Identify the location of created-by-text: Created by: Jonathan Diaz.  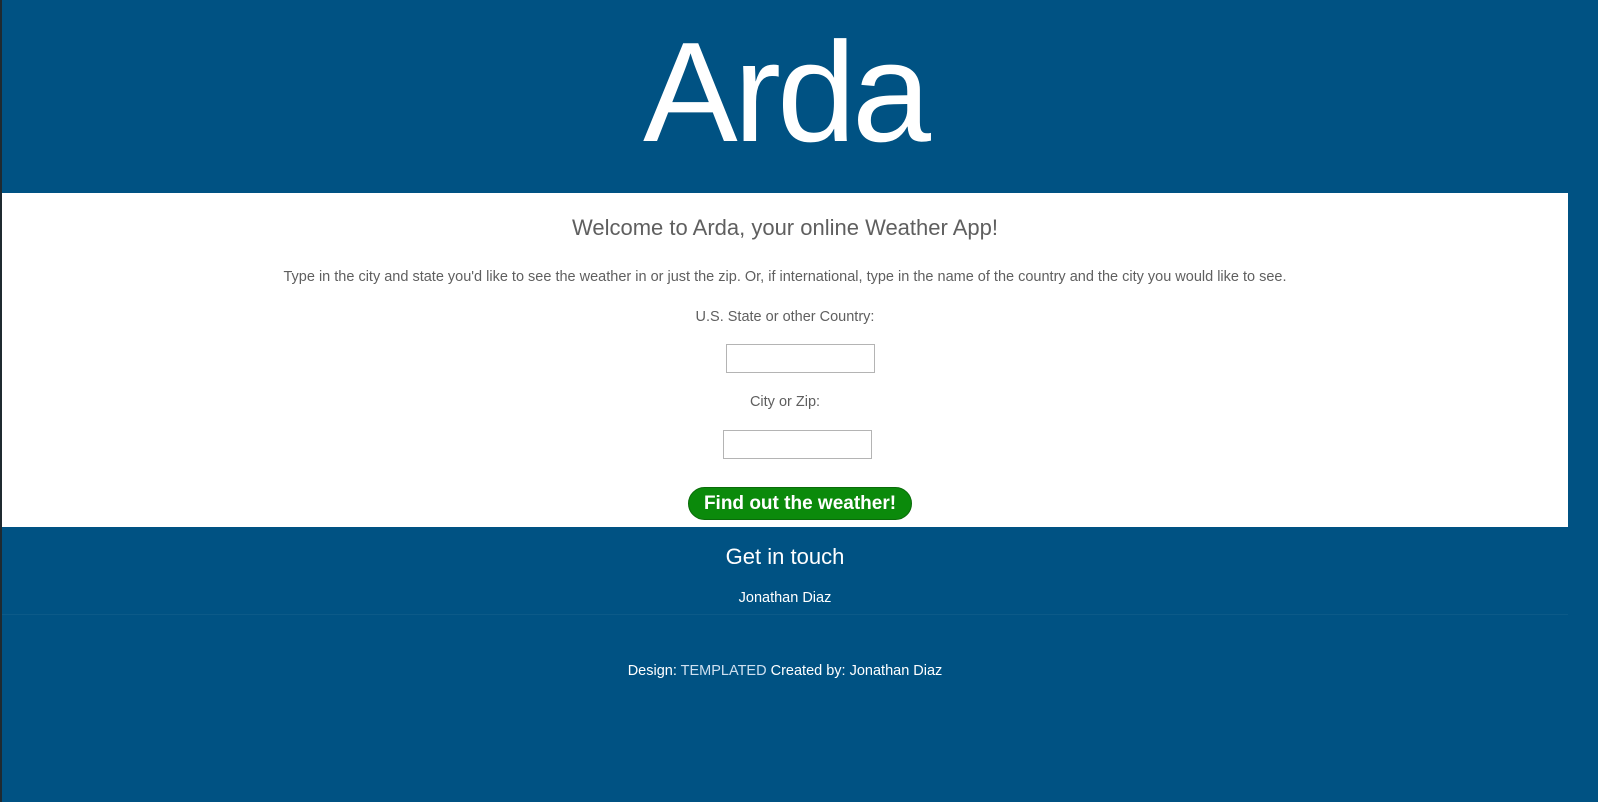
(856, 671).